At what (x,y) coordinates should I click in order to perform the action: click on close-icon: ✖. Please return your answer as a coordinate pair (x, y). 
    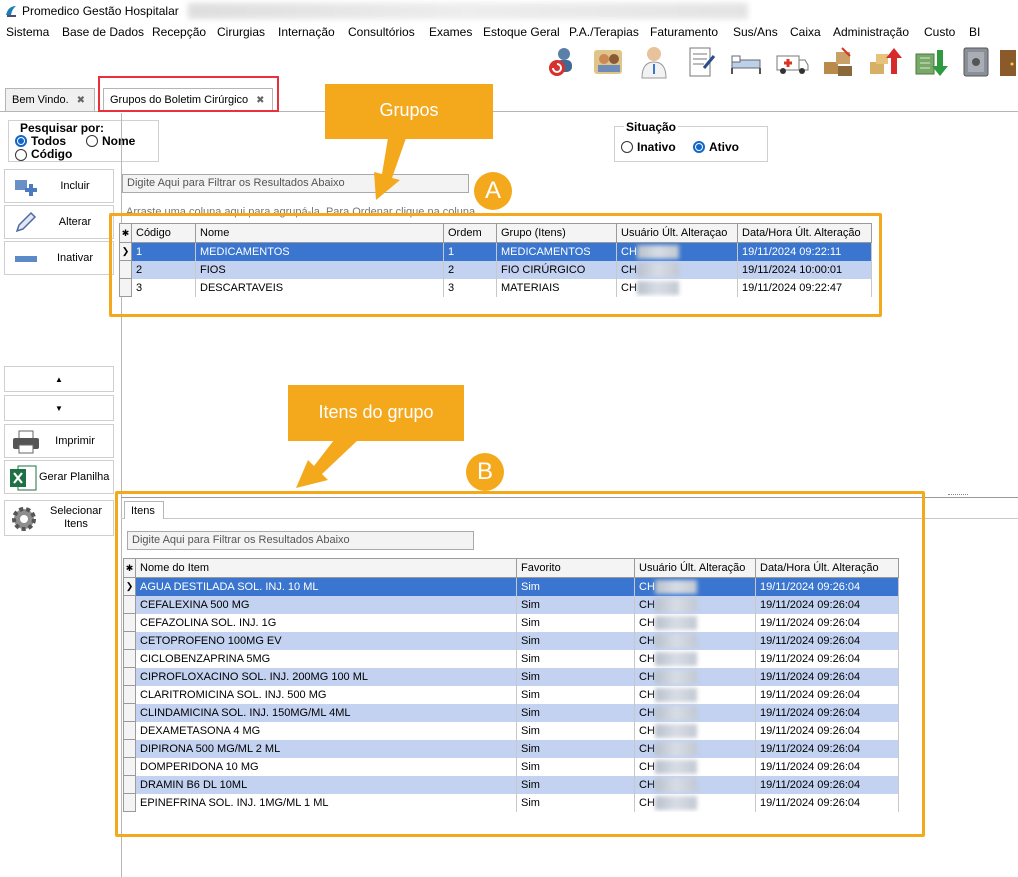
    Looking at the image, I should click on (81, 100).